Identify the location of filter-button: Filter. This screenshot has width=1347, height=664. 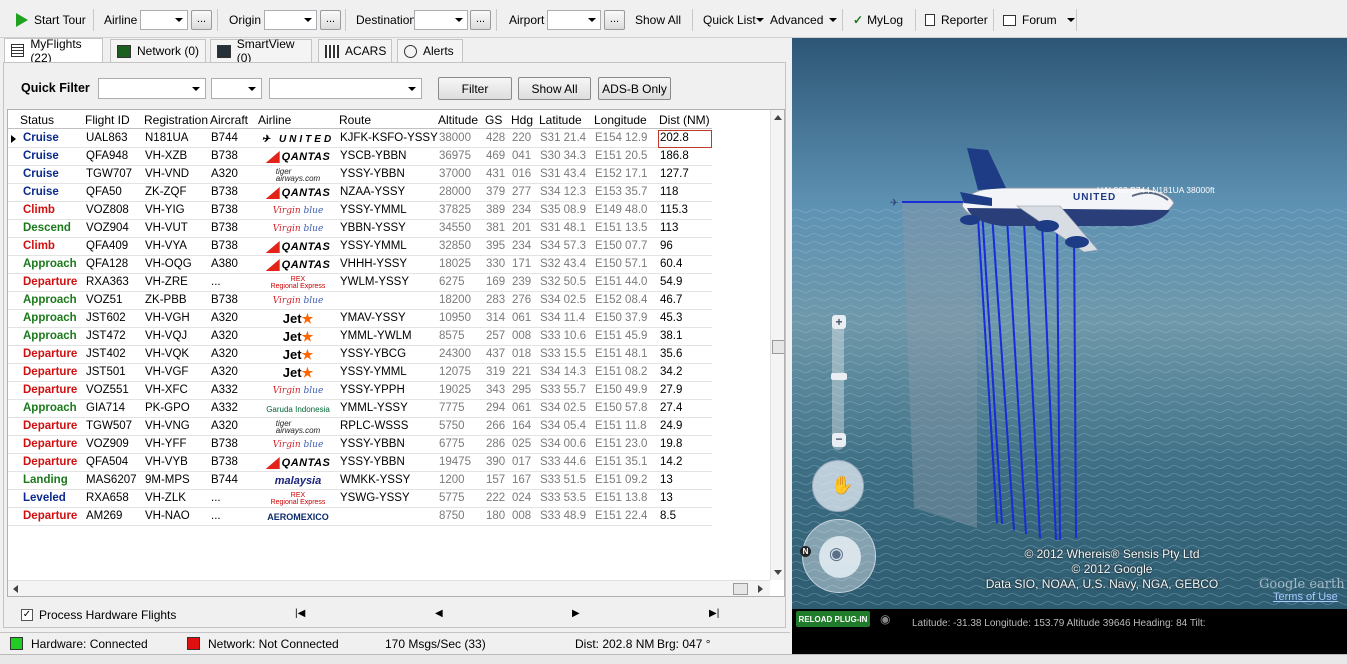
(475, 88).